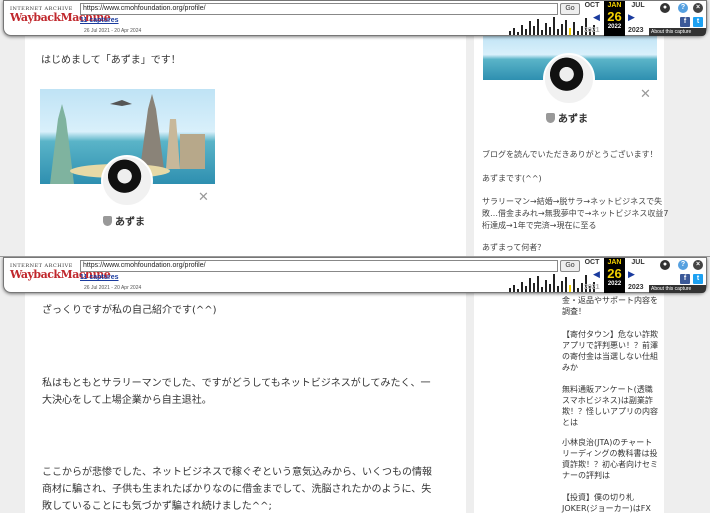  Describe the element at coordinates (567, 117) in the screenshot. I see `sidebar-profile-name: あずま` at that location.